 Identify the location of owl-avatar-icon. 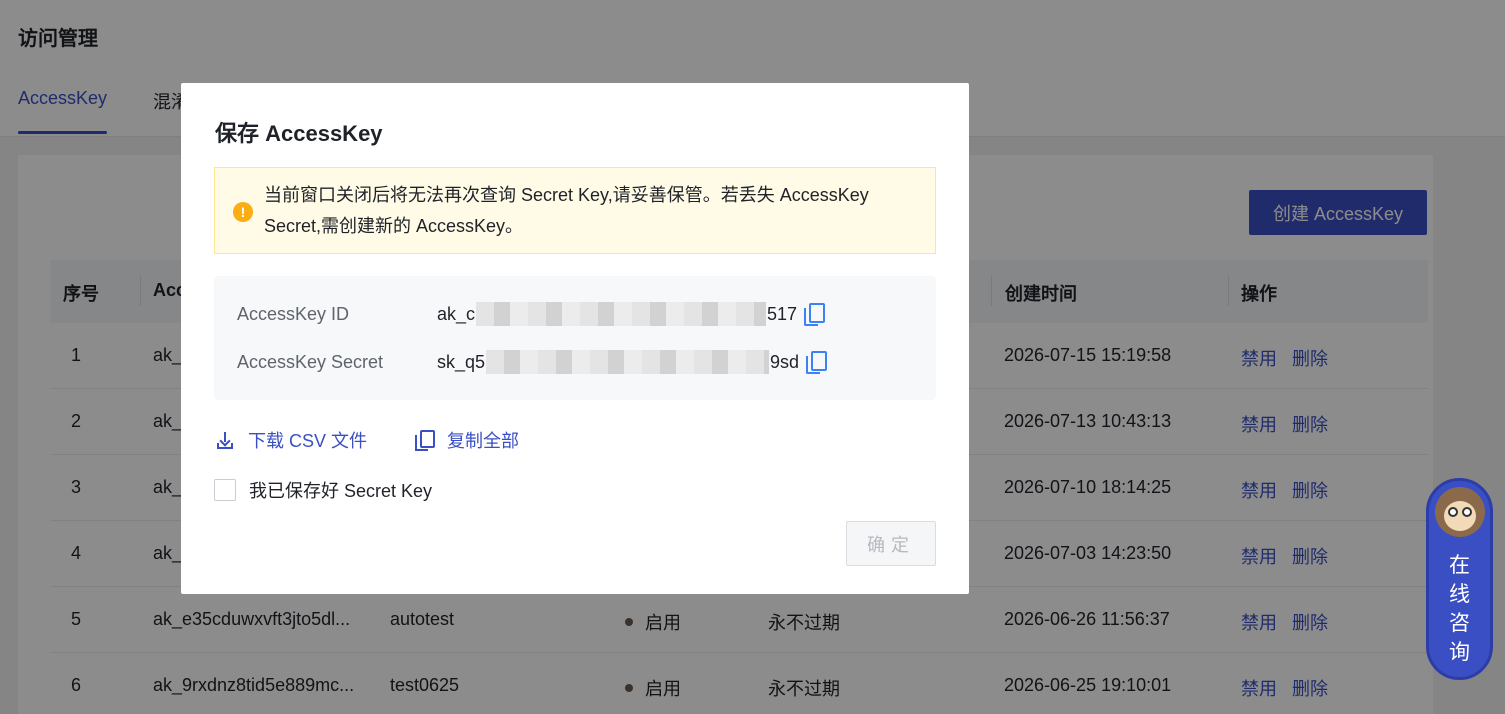
(1460, 512).